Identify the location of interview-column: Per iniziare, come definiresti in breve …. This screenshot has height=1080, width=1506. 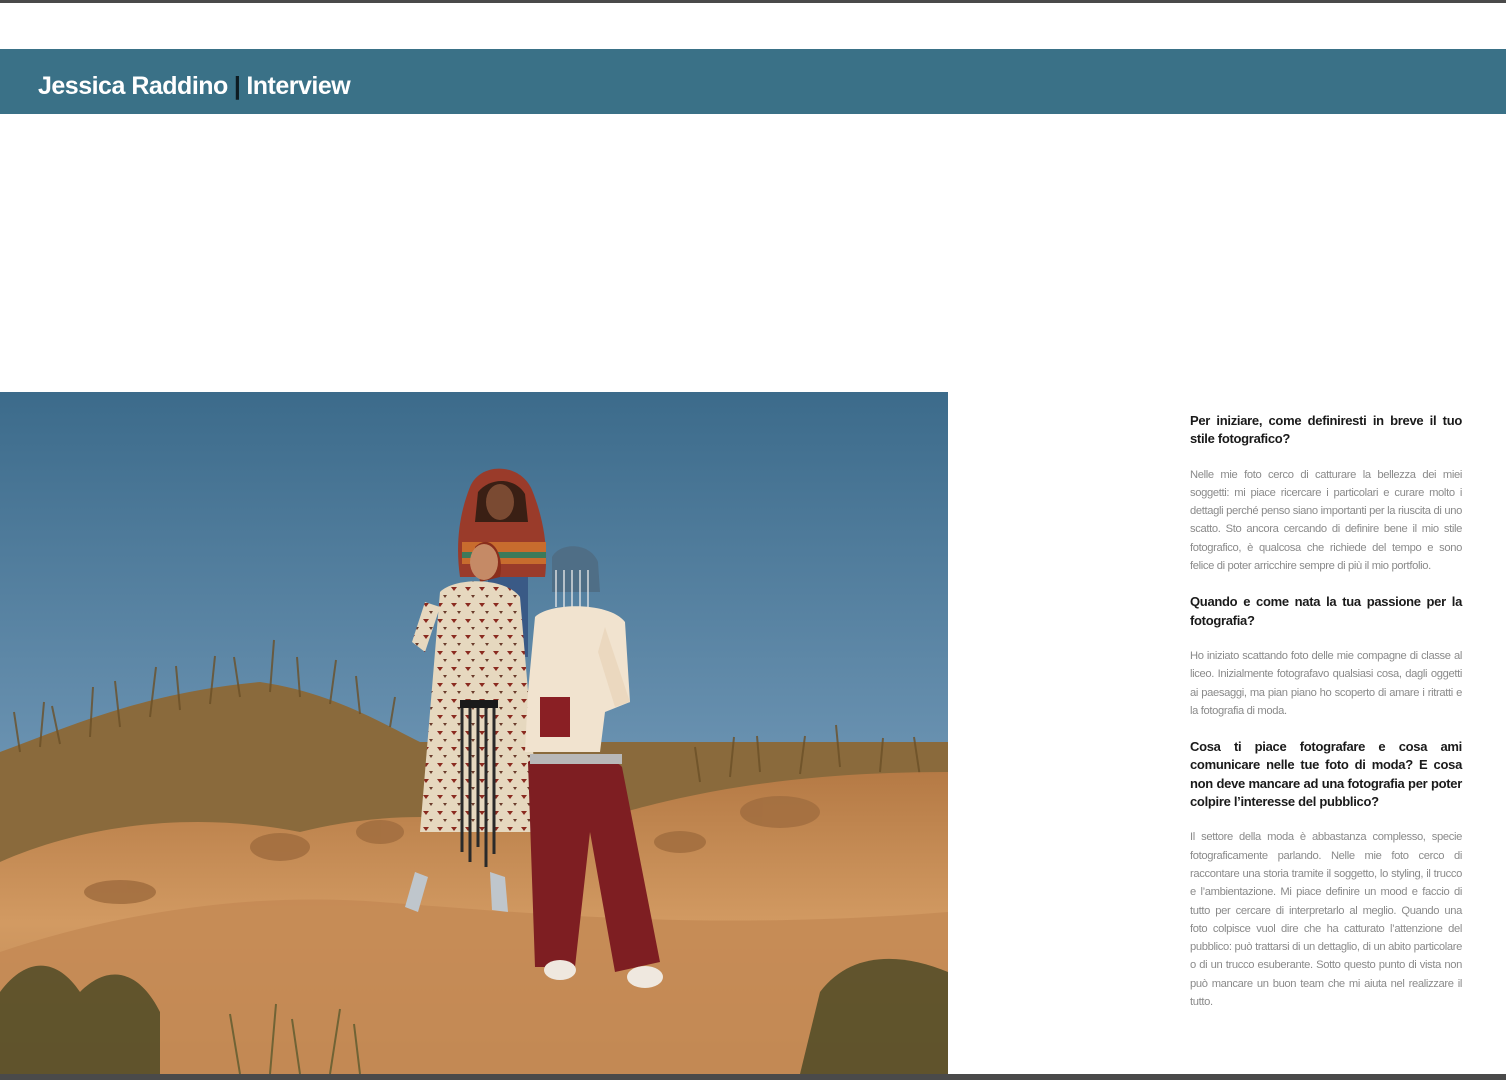
(1326, 711).